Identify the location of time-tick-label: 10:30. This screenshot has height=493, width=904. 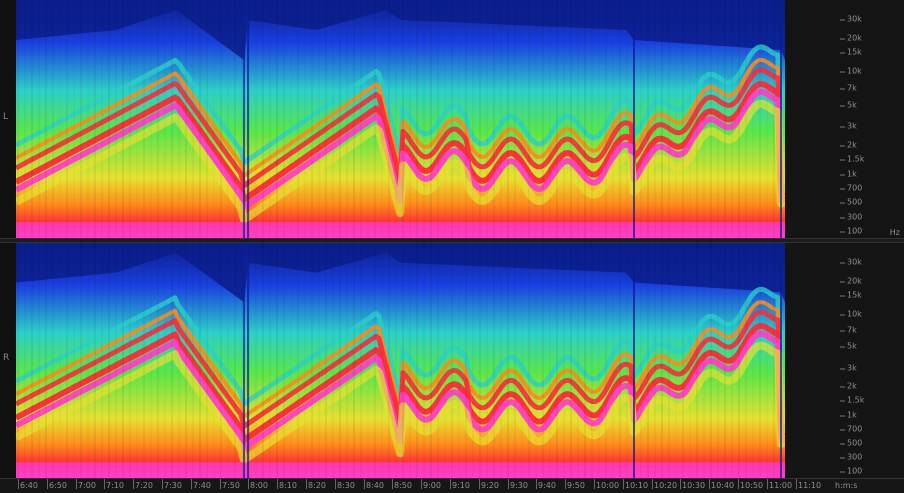
(692, 484).